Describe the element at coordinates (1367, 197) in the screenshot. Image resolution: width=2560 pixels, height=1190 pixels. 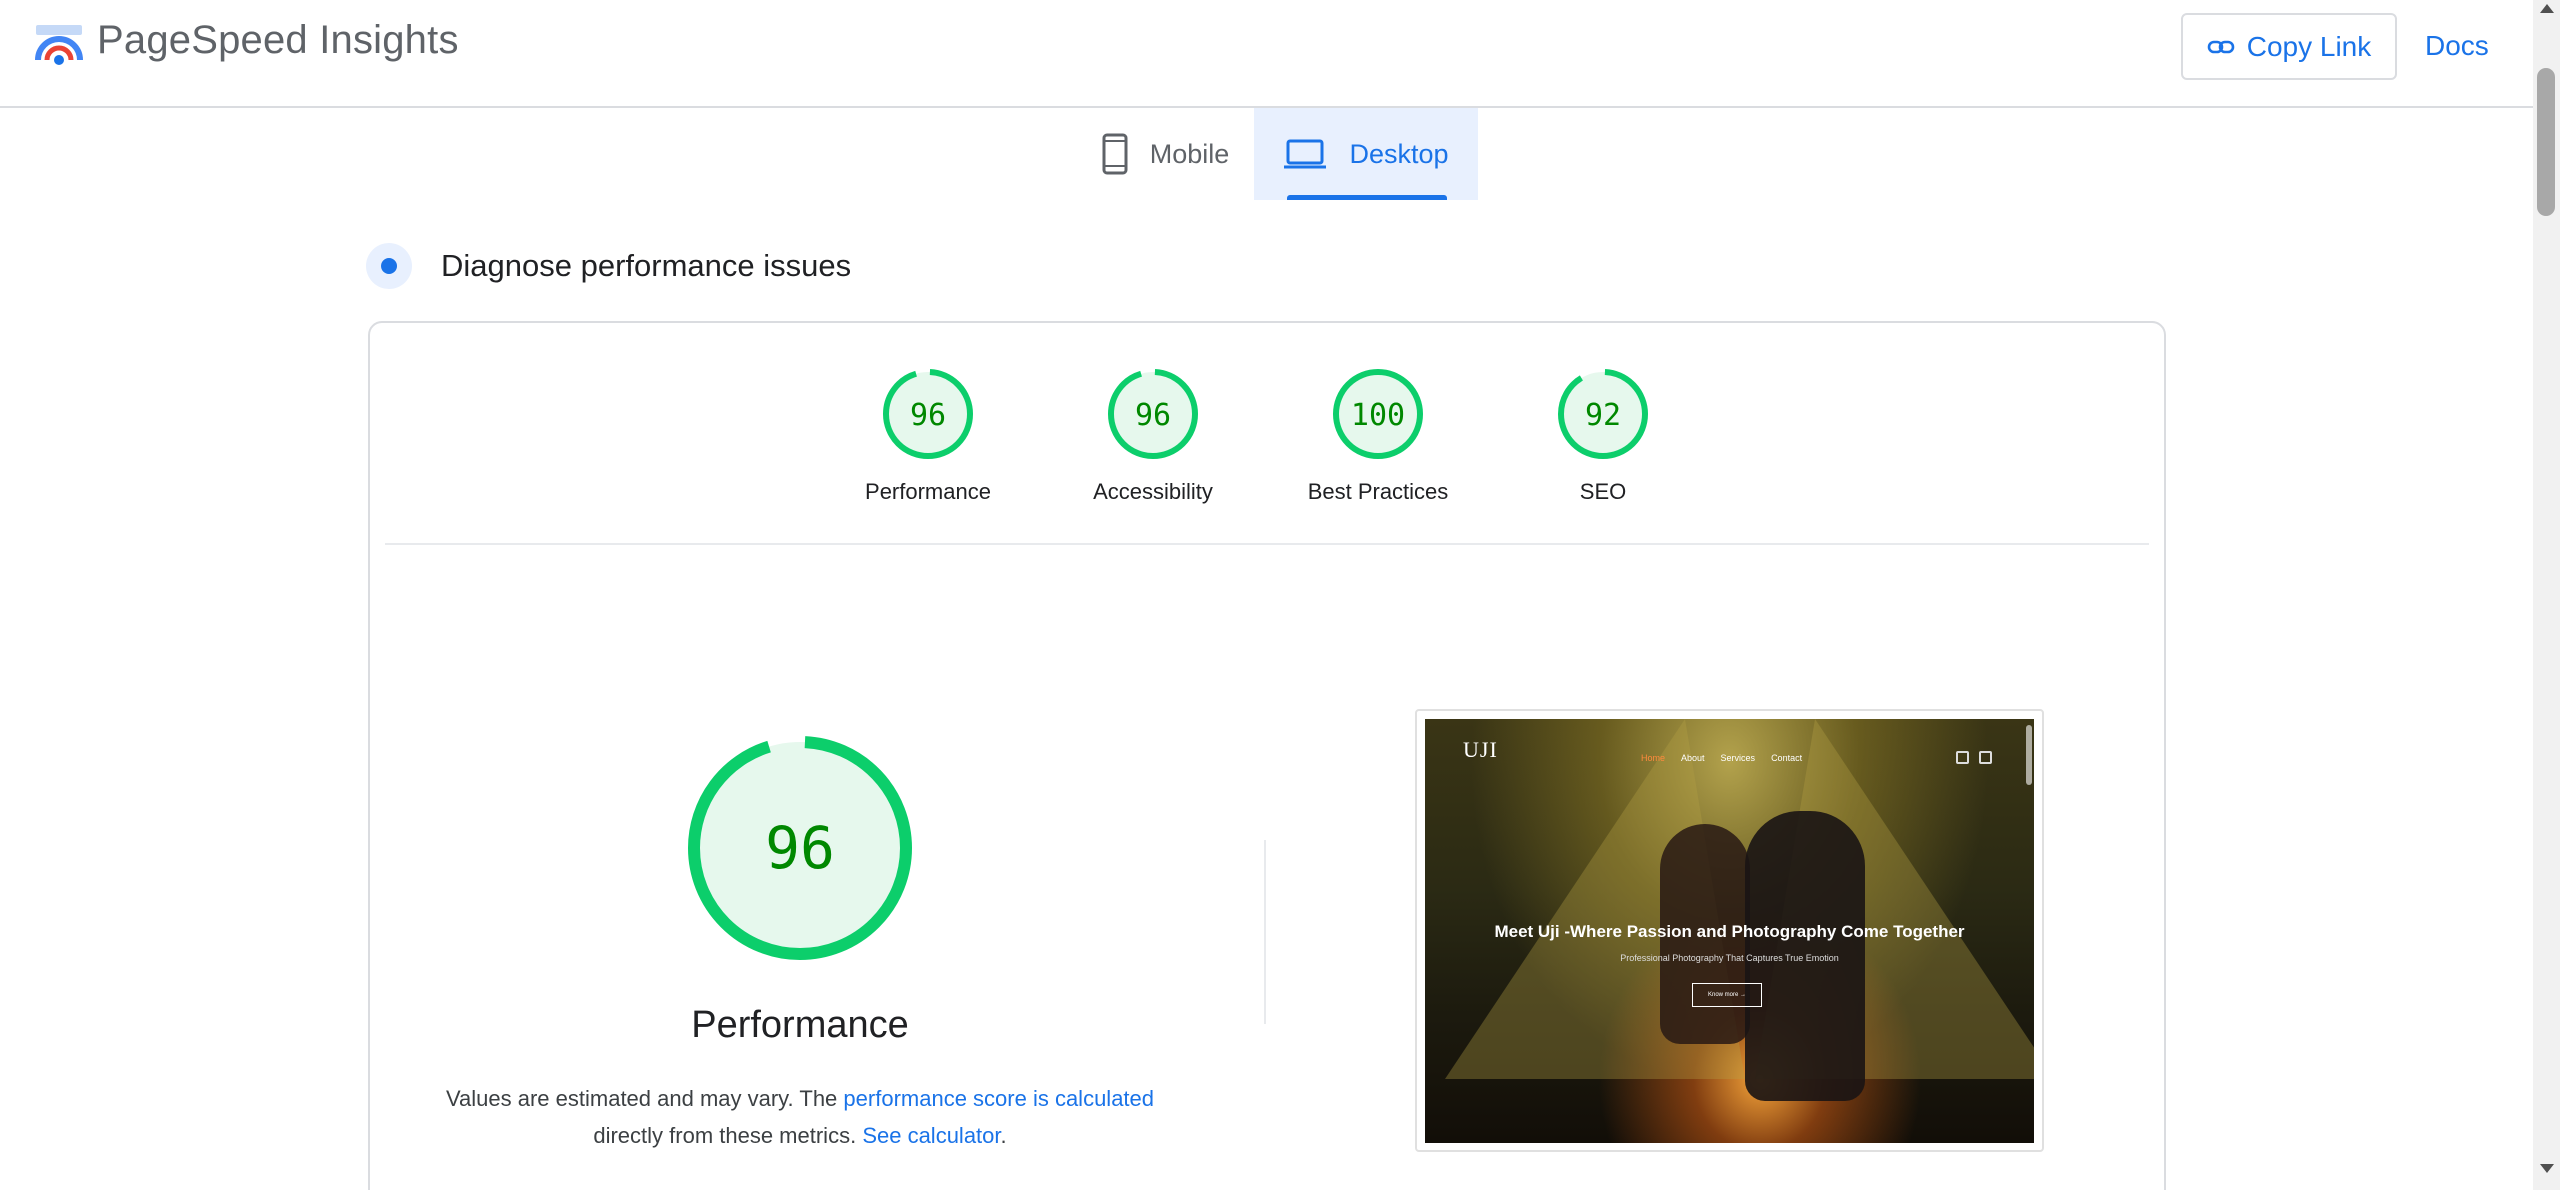
I see `active-tab-indicator` at that location.